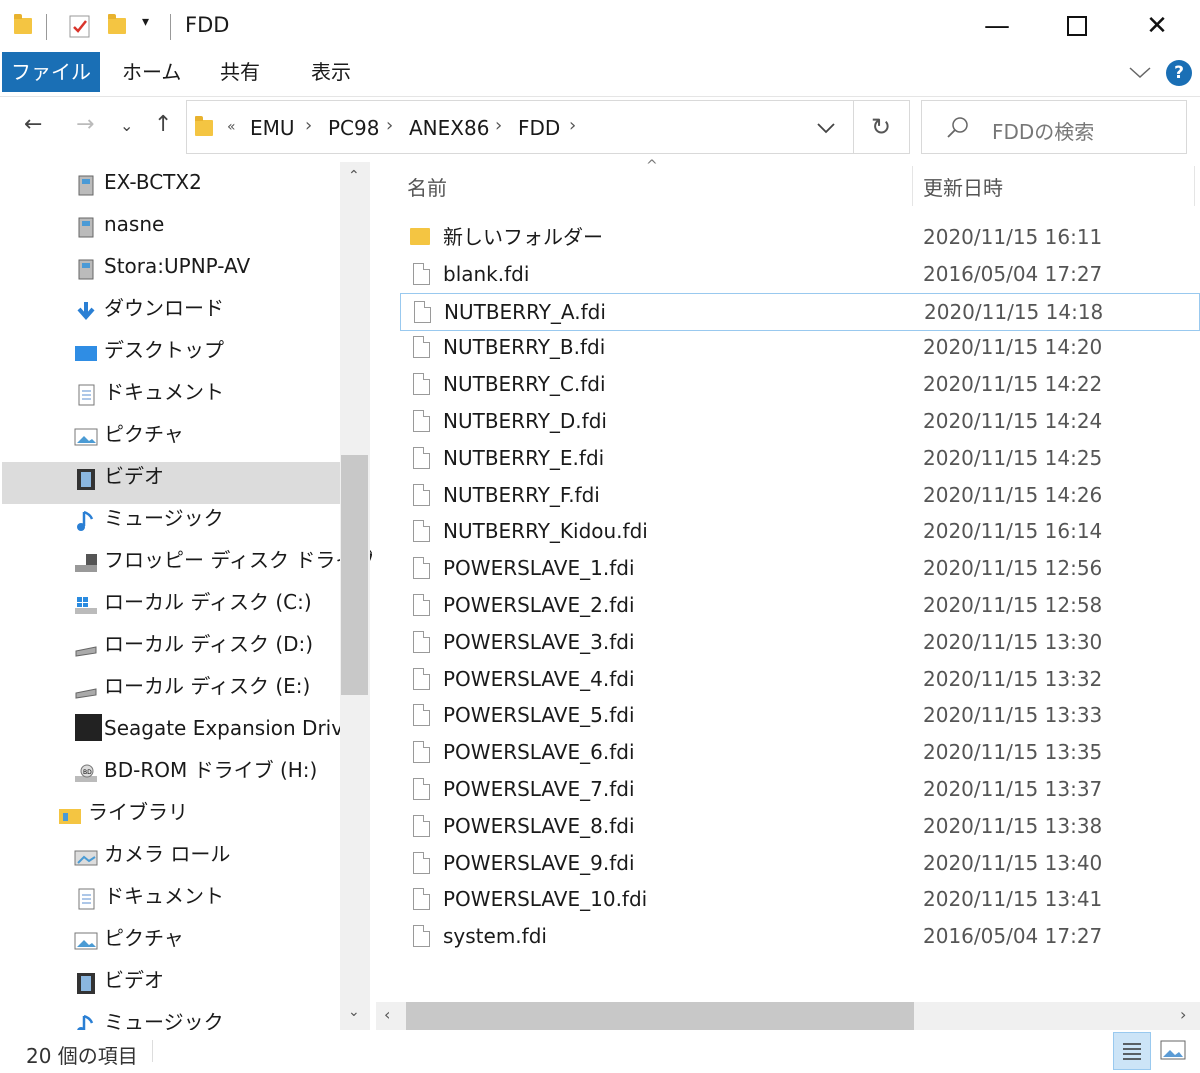 This screenshot has width=1200, height=1073. What do you see at coordinates (449, 128) in the screenshot?
I see `crumb-anex86: ANEX86` at bounding box center [449, 128].